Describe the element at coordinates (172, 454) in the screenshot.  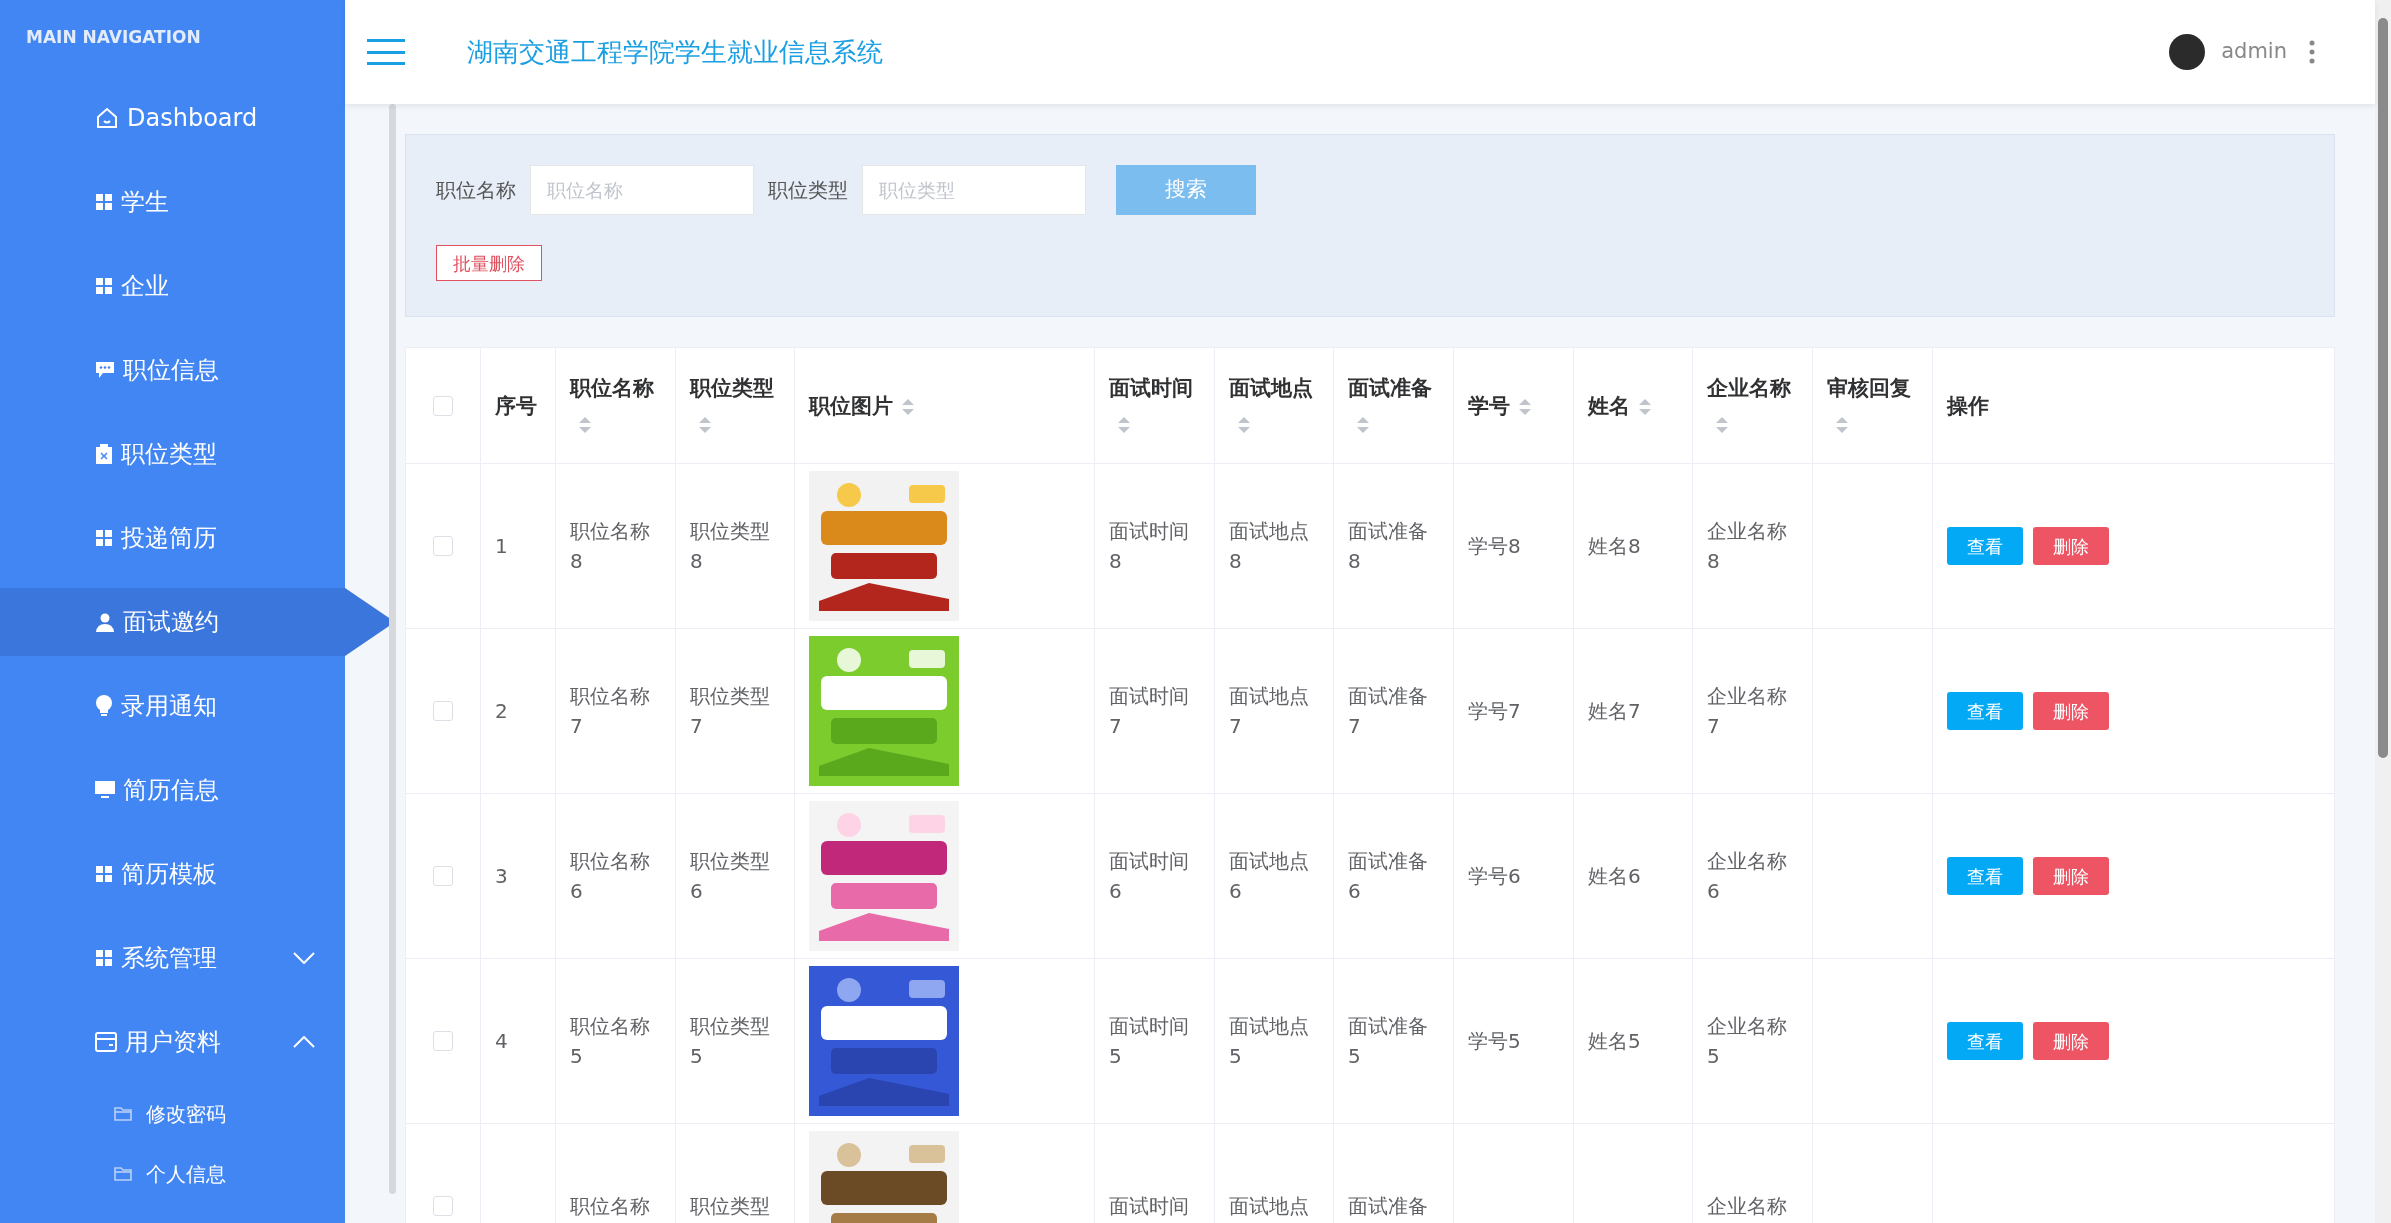
I see `sidebar-item: 职位类型` at that location.